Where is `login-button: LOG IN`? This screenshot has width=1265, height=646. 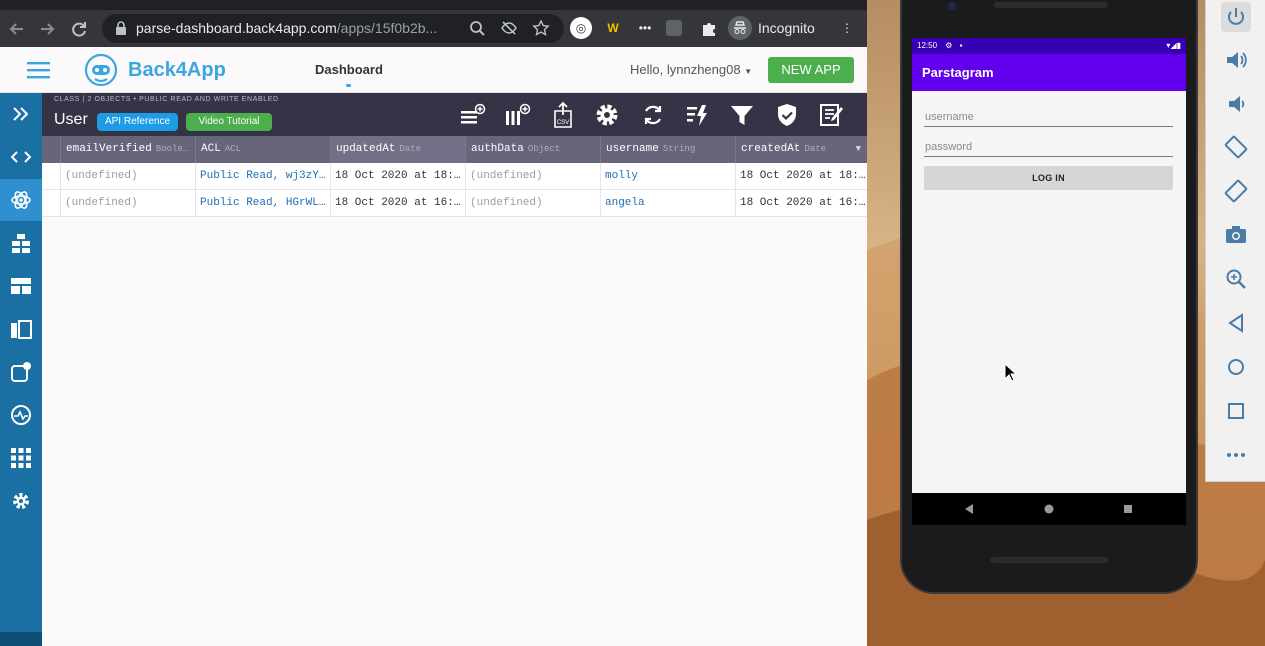 login-button: LOG IN is located at coordinates (1048, 178).